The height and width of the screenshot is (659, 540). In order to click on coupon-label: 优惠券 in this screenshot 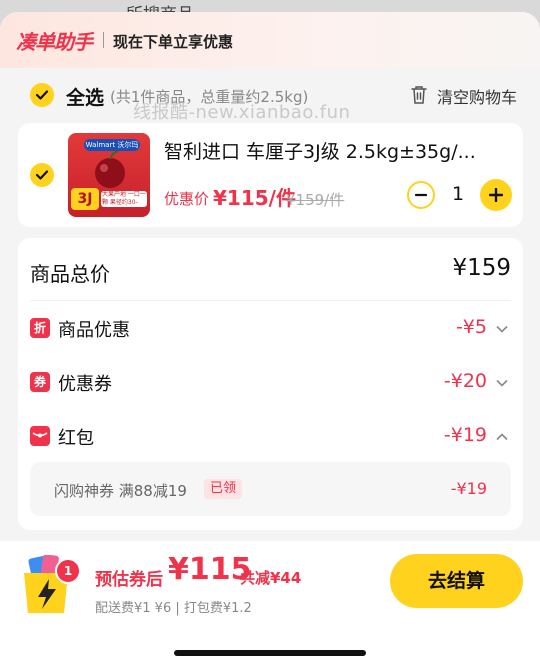, I will do `click(85, 383)`.